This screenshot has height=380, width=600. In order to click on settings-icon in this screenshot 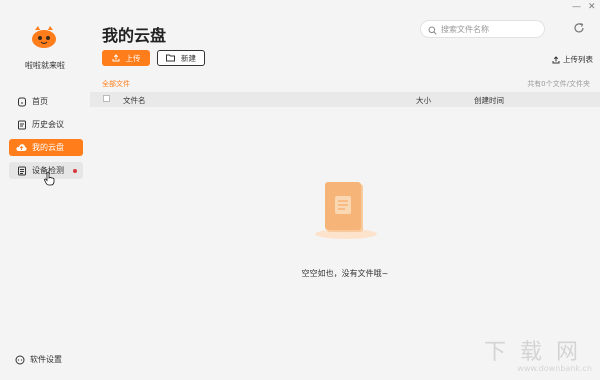, I will do `click(20, 360)`.